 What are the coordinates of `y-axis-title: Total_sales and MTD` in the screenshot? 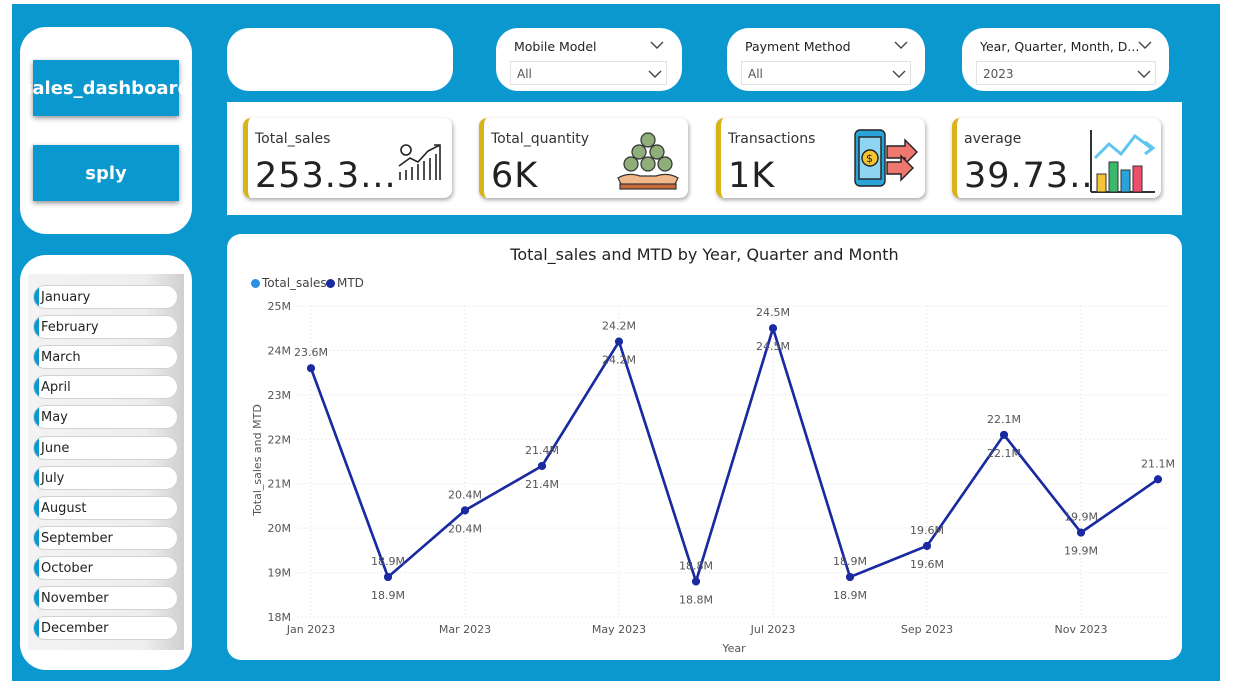 It's located at (257, 460).